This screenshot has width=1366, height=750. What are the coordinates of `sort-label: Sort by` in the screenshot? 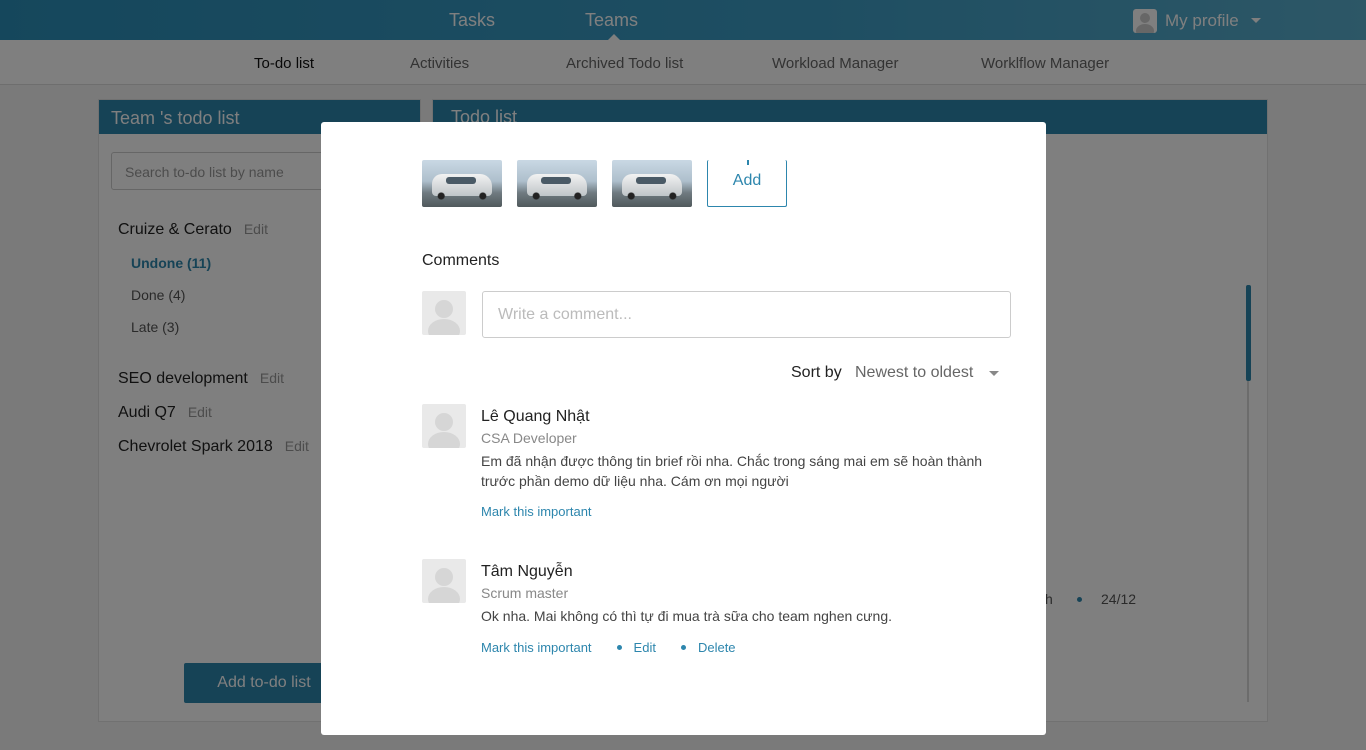 It's located at (816, 372).